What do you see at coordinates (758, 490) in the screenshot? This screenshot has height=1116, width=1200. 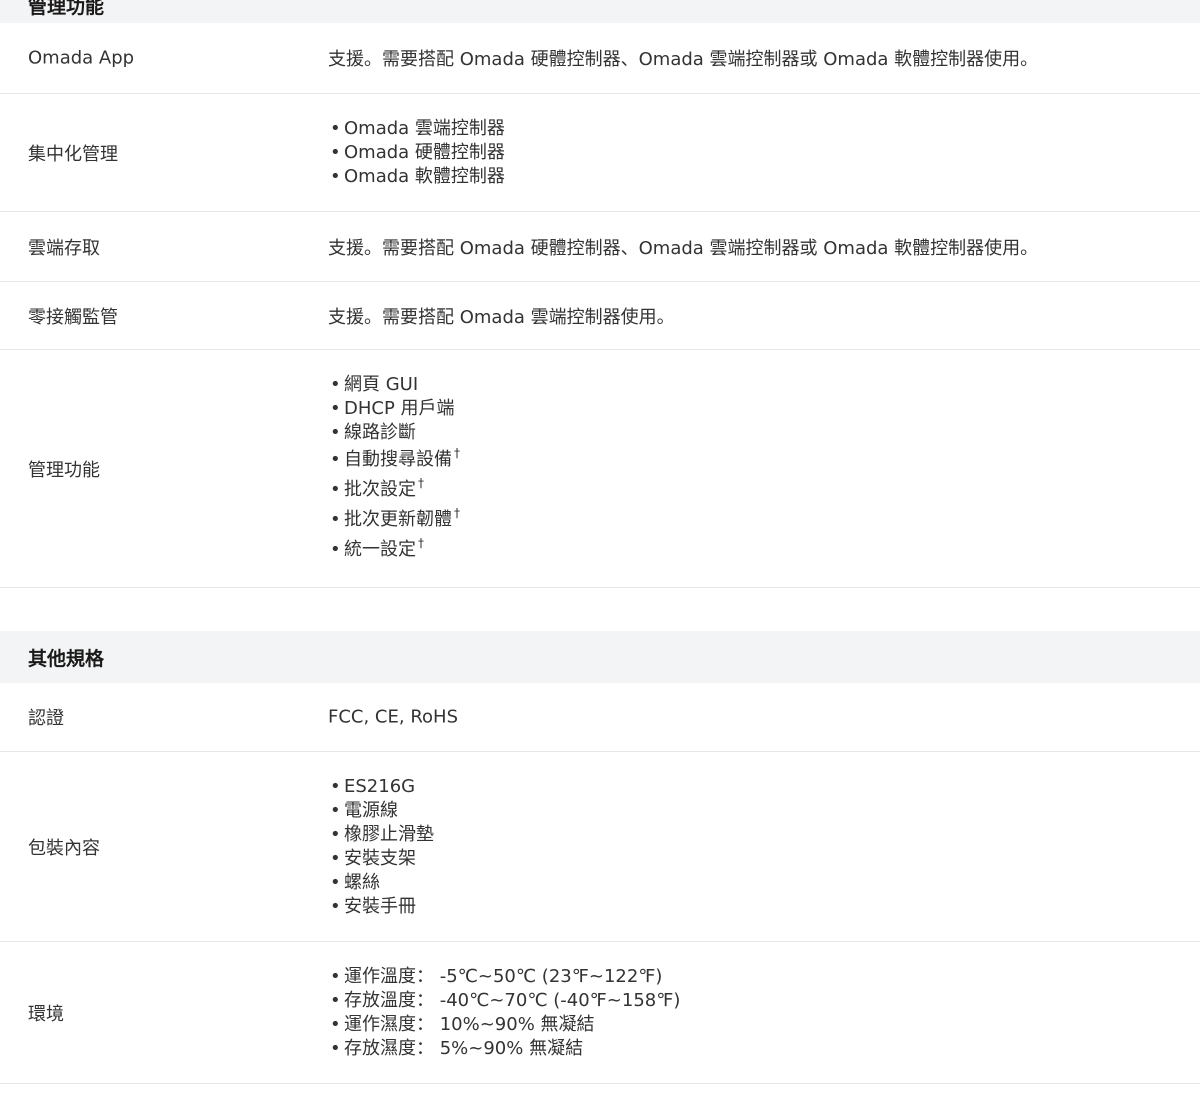 I see `list-item: 批次設定†` at bounding box center [758, 490].